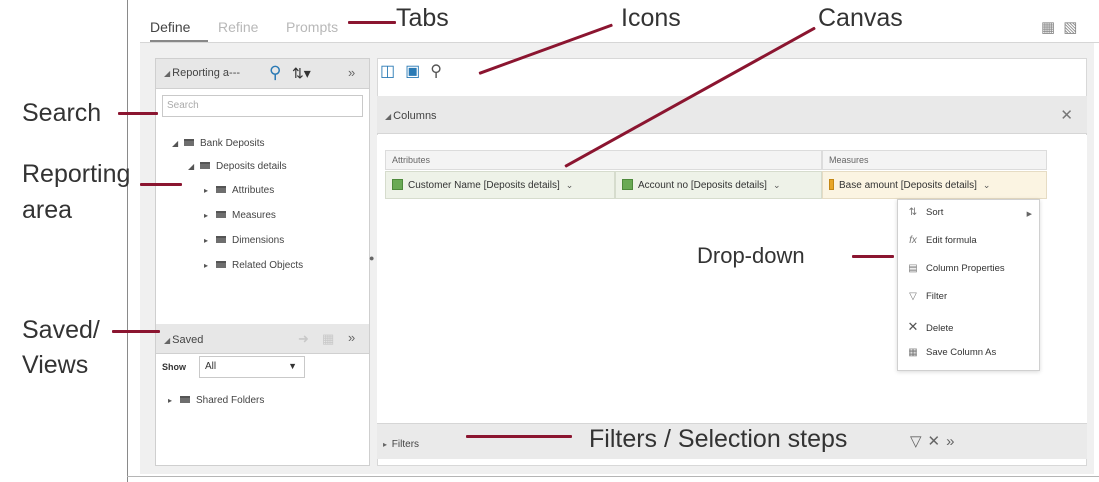 This screenshot has width=1099, height=482. I want to click on filter-toggle-icon: ◫, so click(387, 71).